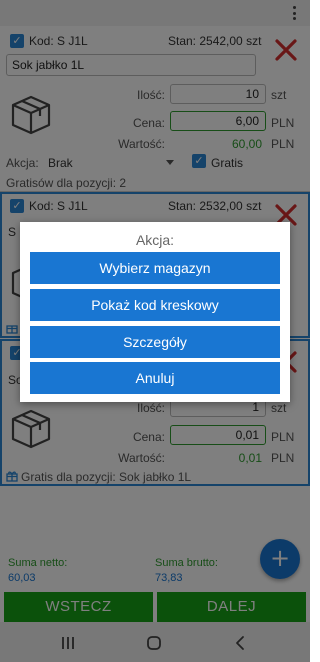 The height and width of the screenshot is (662, 320). What do you see at coordinates (155, 342) in the screenshot?
I see `details-button: Szczegóły` at bounding box center [155, 342].